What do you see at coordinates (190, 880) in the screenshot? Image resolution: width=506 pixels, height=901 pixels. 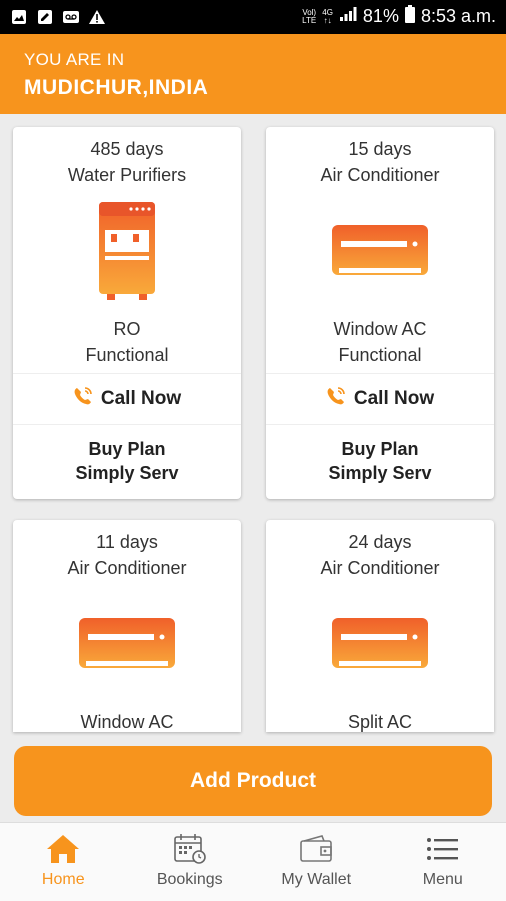 I see `nav-bookings-label: Bookings` at bounding box center [190, 880].